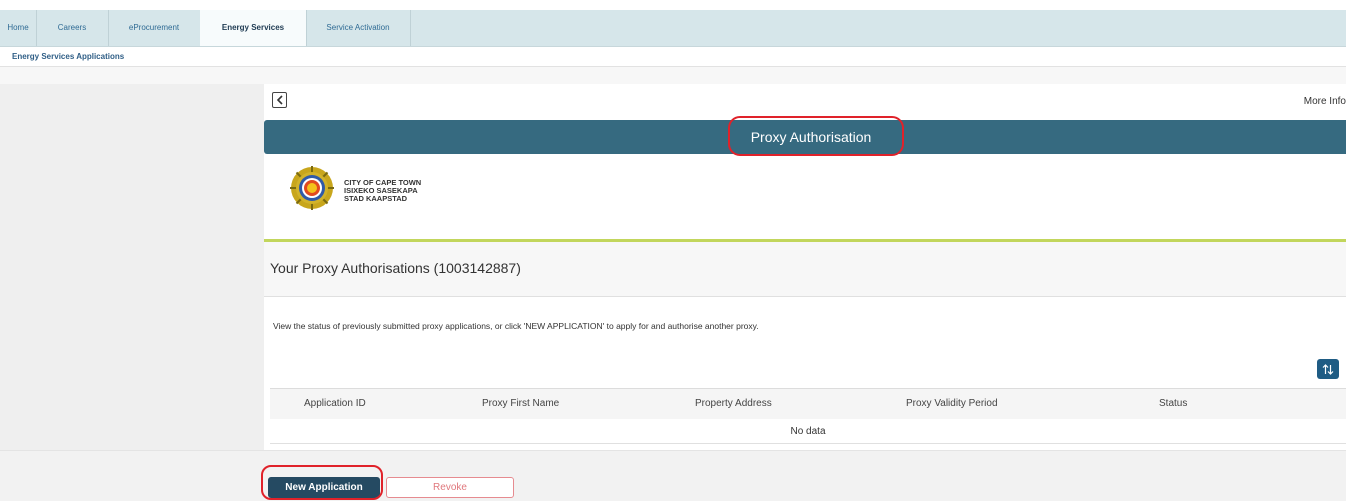 This screenshot has height=501, width=1346. I want to click on section-header: Your Proxy Authorisations (1003142887), so click(805, 269).